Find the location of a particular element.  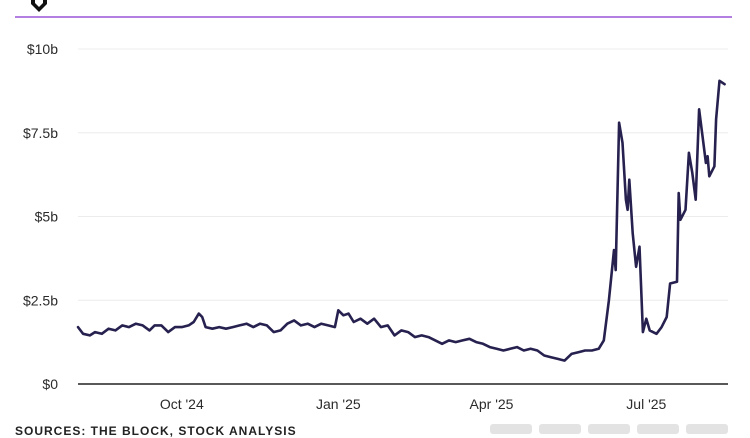

x-tick-label: Jul '25 is located at coordinates (646, 404).